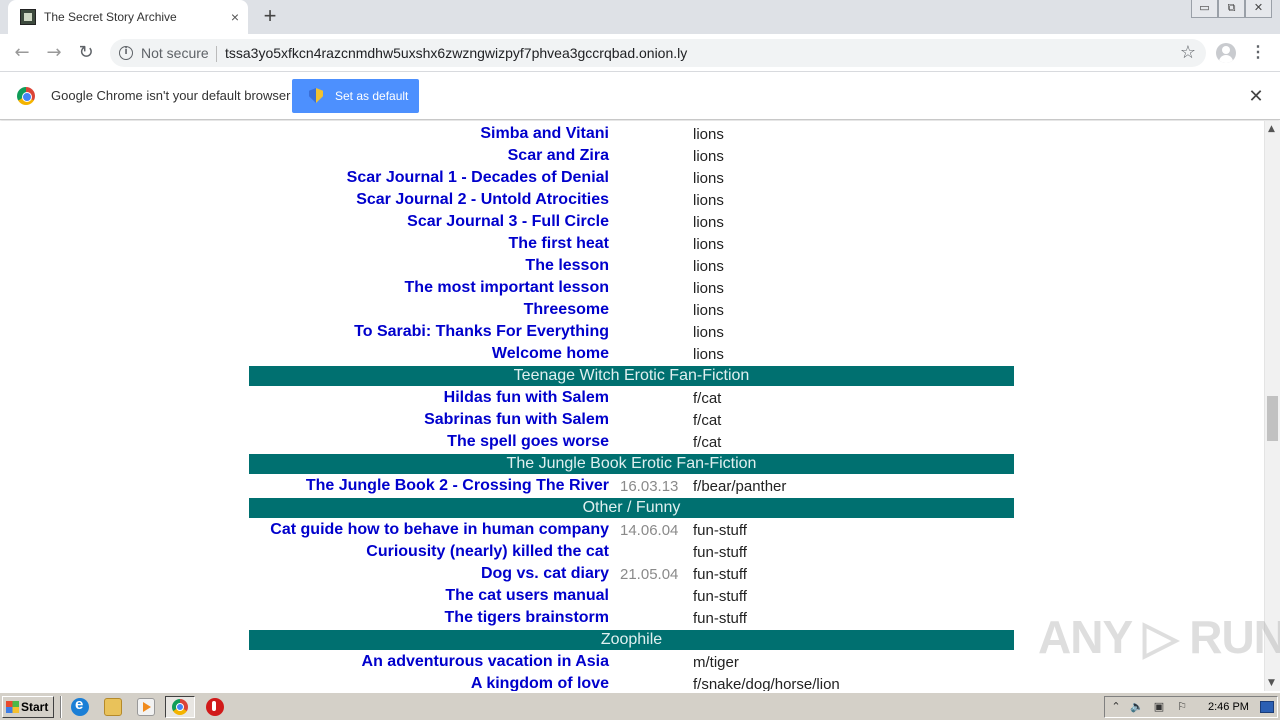  Describe the element at coordinates (567, 266) in the screenshot. I see `story-link: The lesson` at that location.